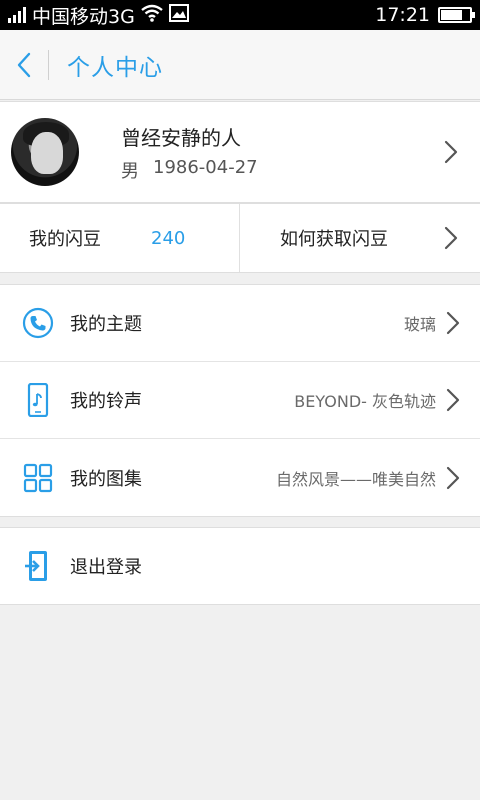 Image resolution: width=480 pixels, height=800 pixels. I want to click on menu-item-ringtone: 我的铃声 BEYOND- 灰色轨迹, so click(240, 400).